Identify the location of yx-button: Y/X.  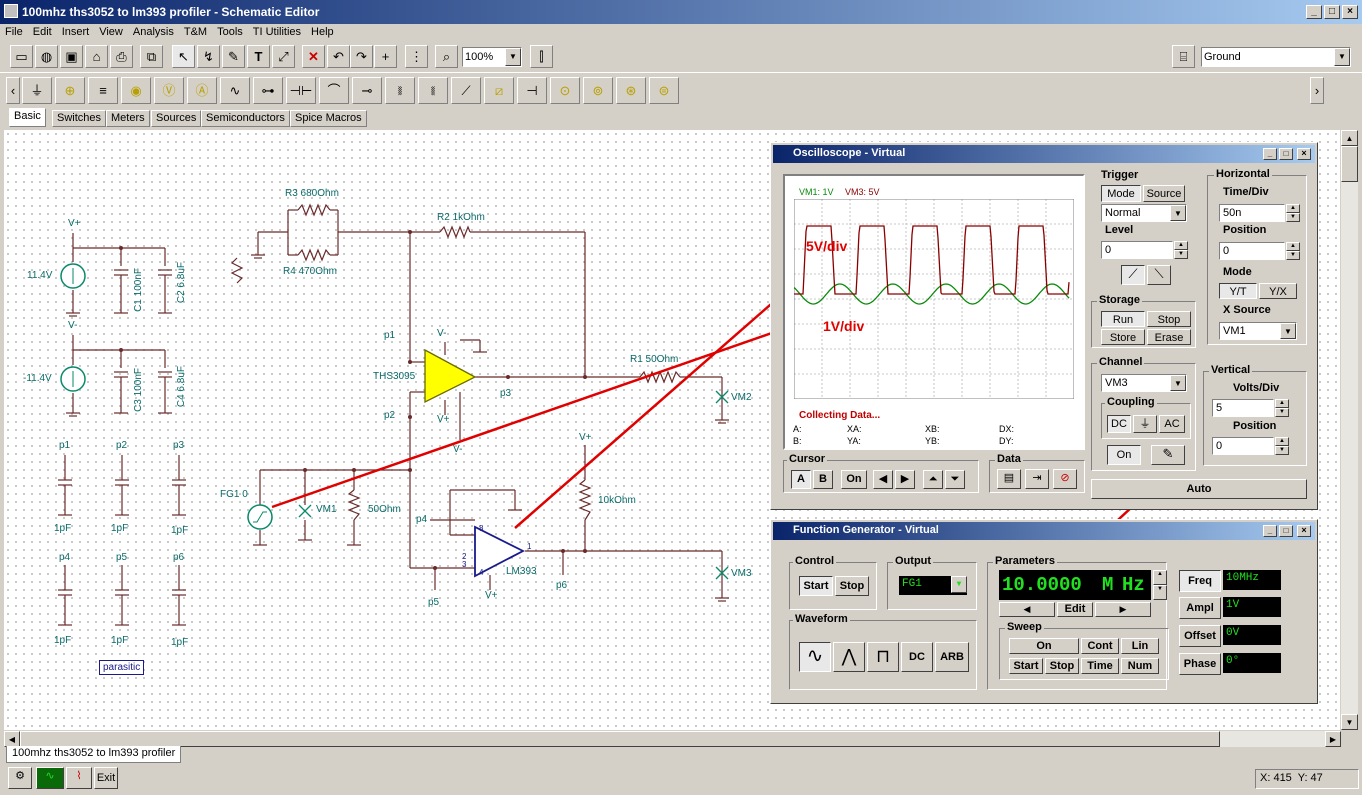
(1278, 291).